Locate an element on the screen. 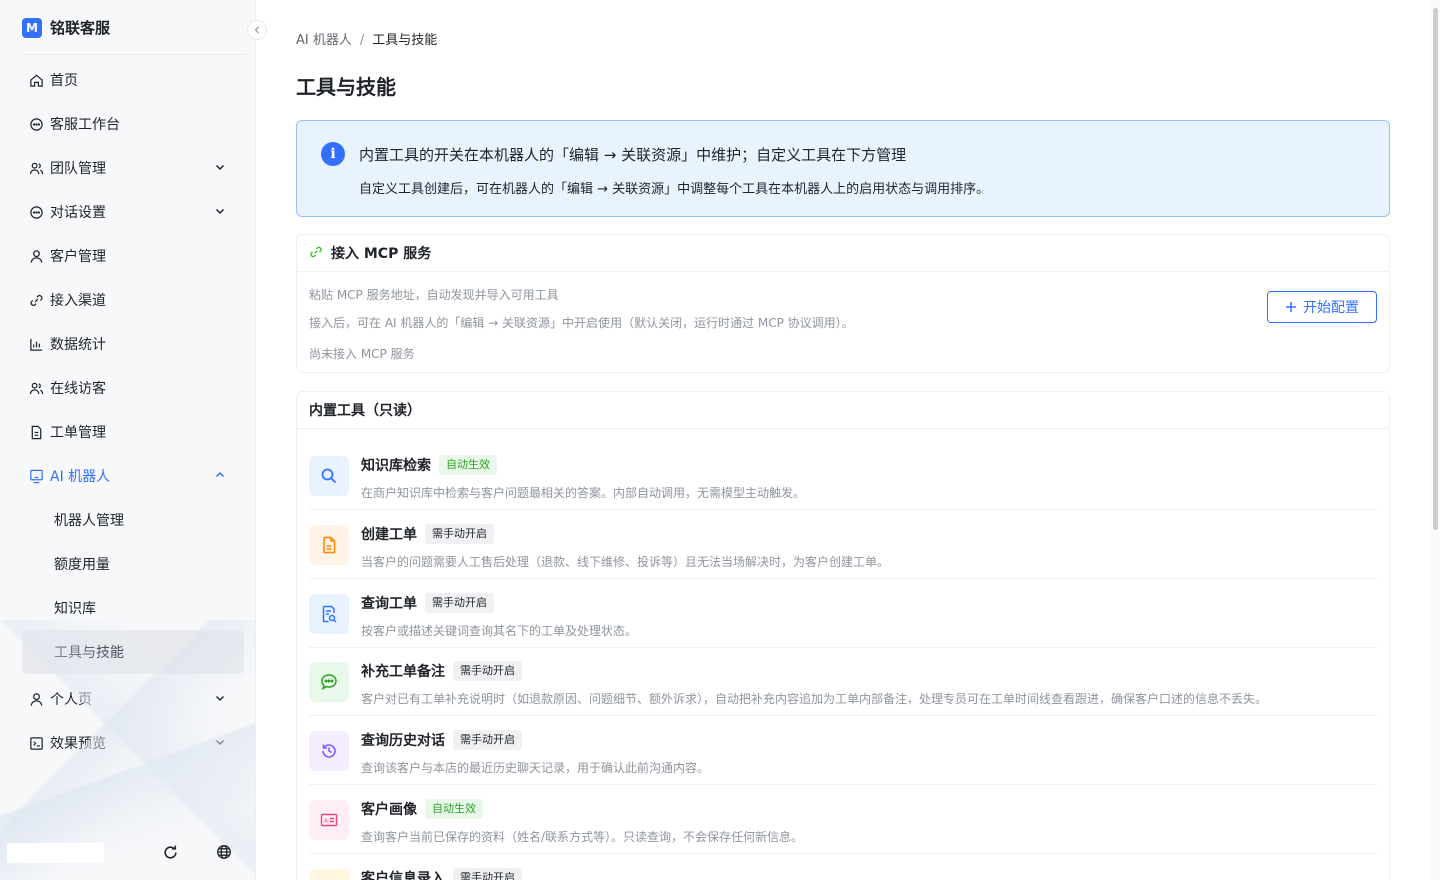  nav-item-preview: 效果预览 is located at coordinates (133, 743).